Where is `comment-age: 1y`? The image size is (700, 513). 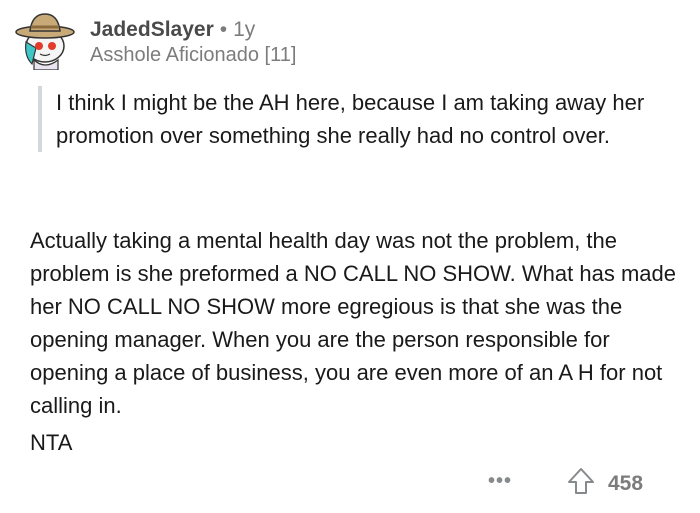 comment-age: 1y is located at coordinates (244, 29).